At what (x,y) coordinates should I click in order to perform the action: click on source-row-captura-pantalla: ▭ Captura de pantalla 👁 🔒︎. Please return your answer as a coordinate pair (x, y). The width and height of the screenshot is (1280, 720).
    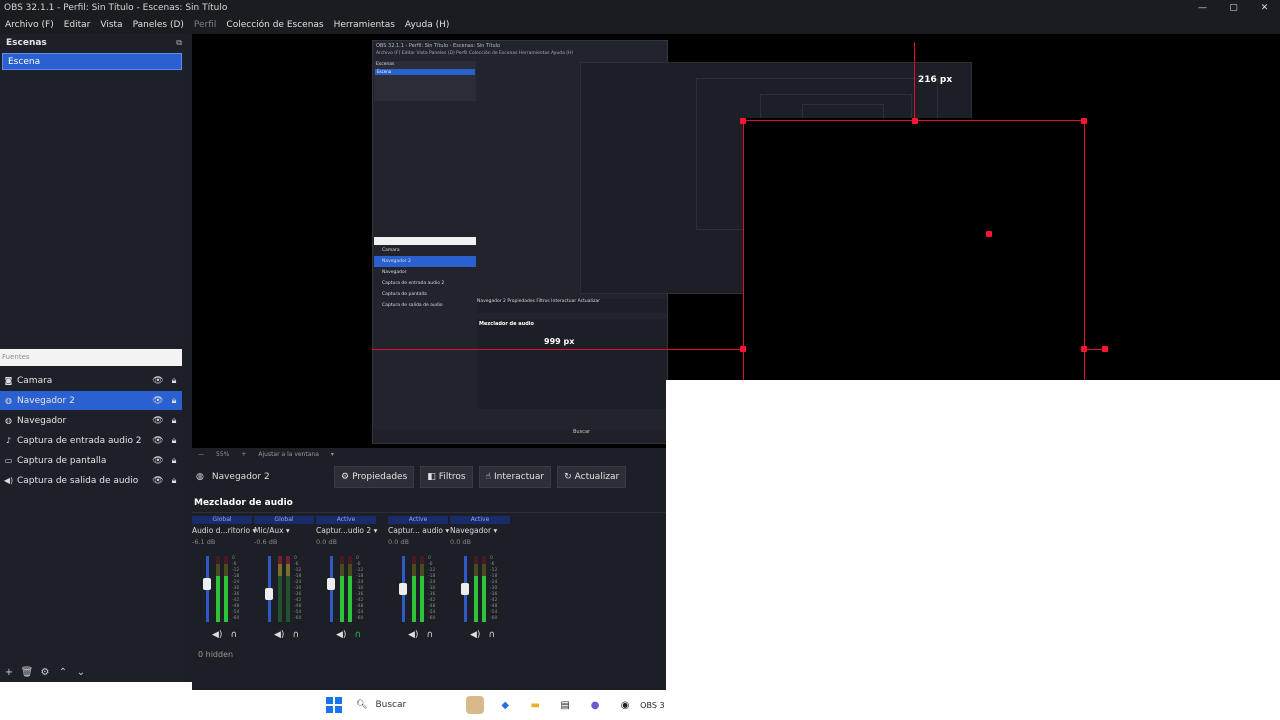
    Looking at the image, I should click on (91, 460).